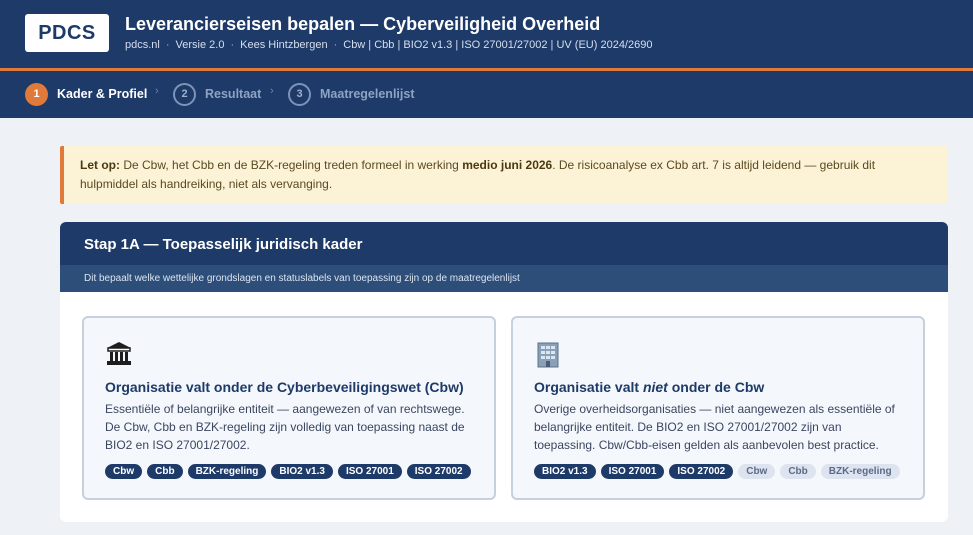 Image resolution: width=973 pixels, height=535 pixels. I want to click on step-number: 3, so click(299, 94).